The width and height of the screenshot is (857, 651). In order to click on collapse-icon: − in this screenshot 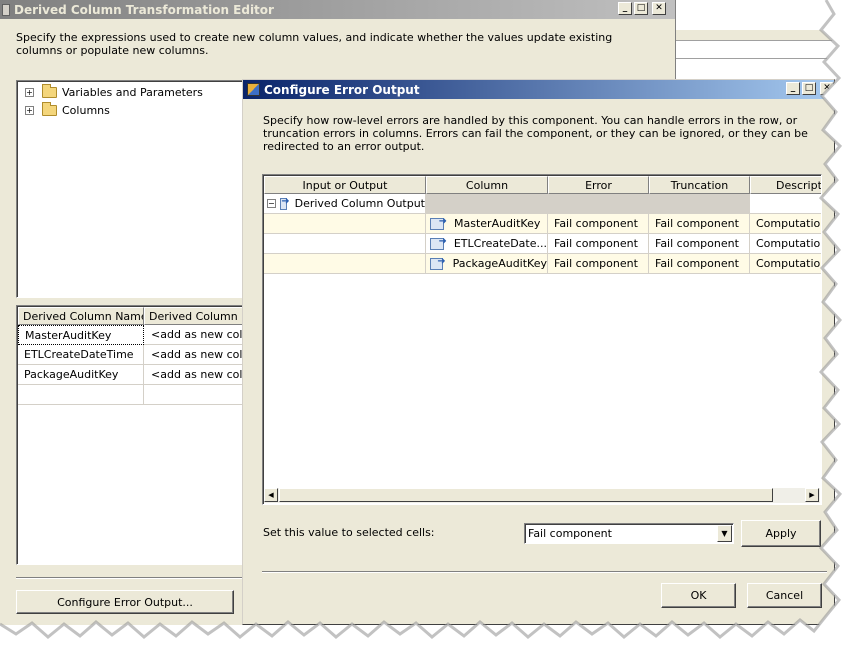, I will do `click(271, 203)`.